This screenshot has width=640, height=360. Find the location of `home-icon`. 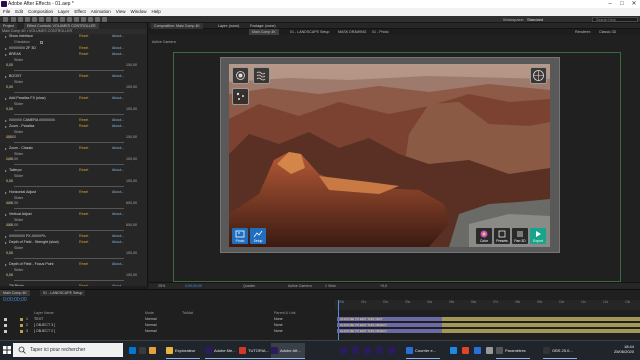

home-icon is located at coordinates (5, 19).